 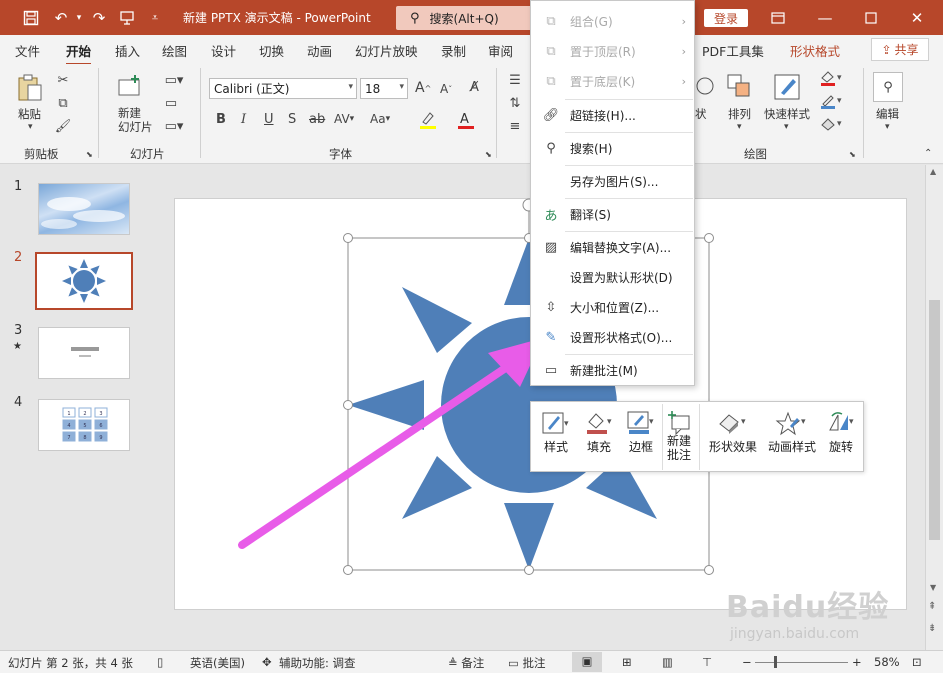 What do you see at coordinates (599, 431) in the screenshot?
I see `fill-button: ▾ 填充` at bounding box center [599, 431].